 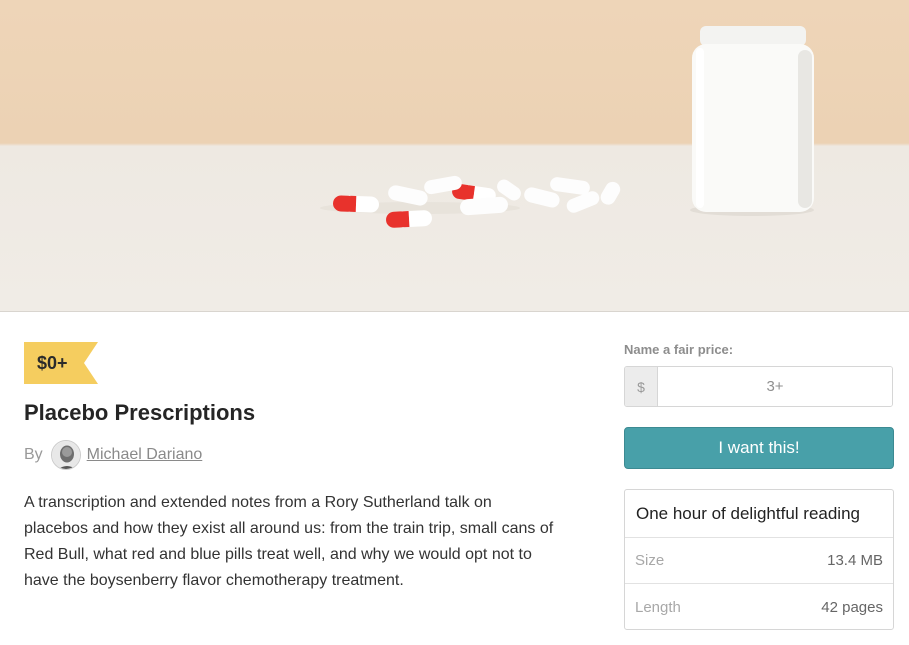 I want to click on author-link: Michael Dariano, so click(x=145, y=455).